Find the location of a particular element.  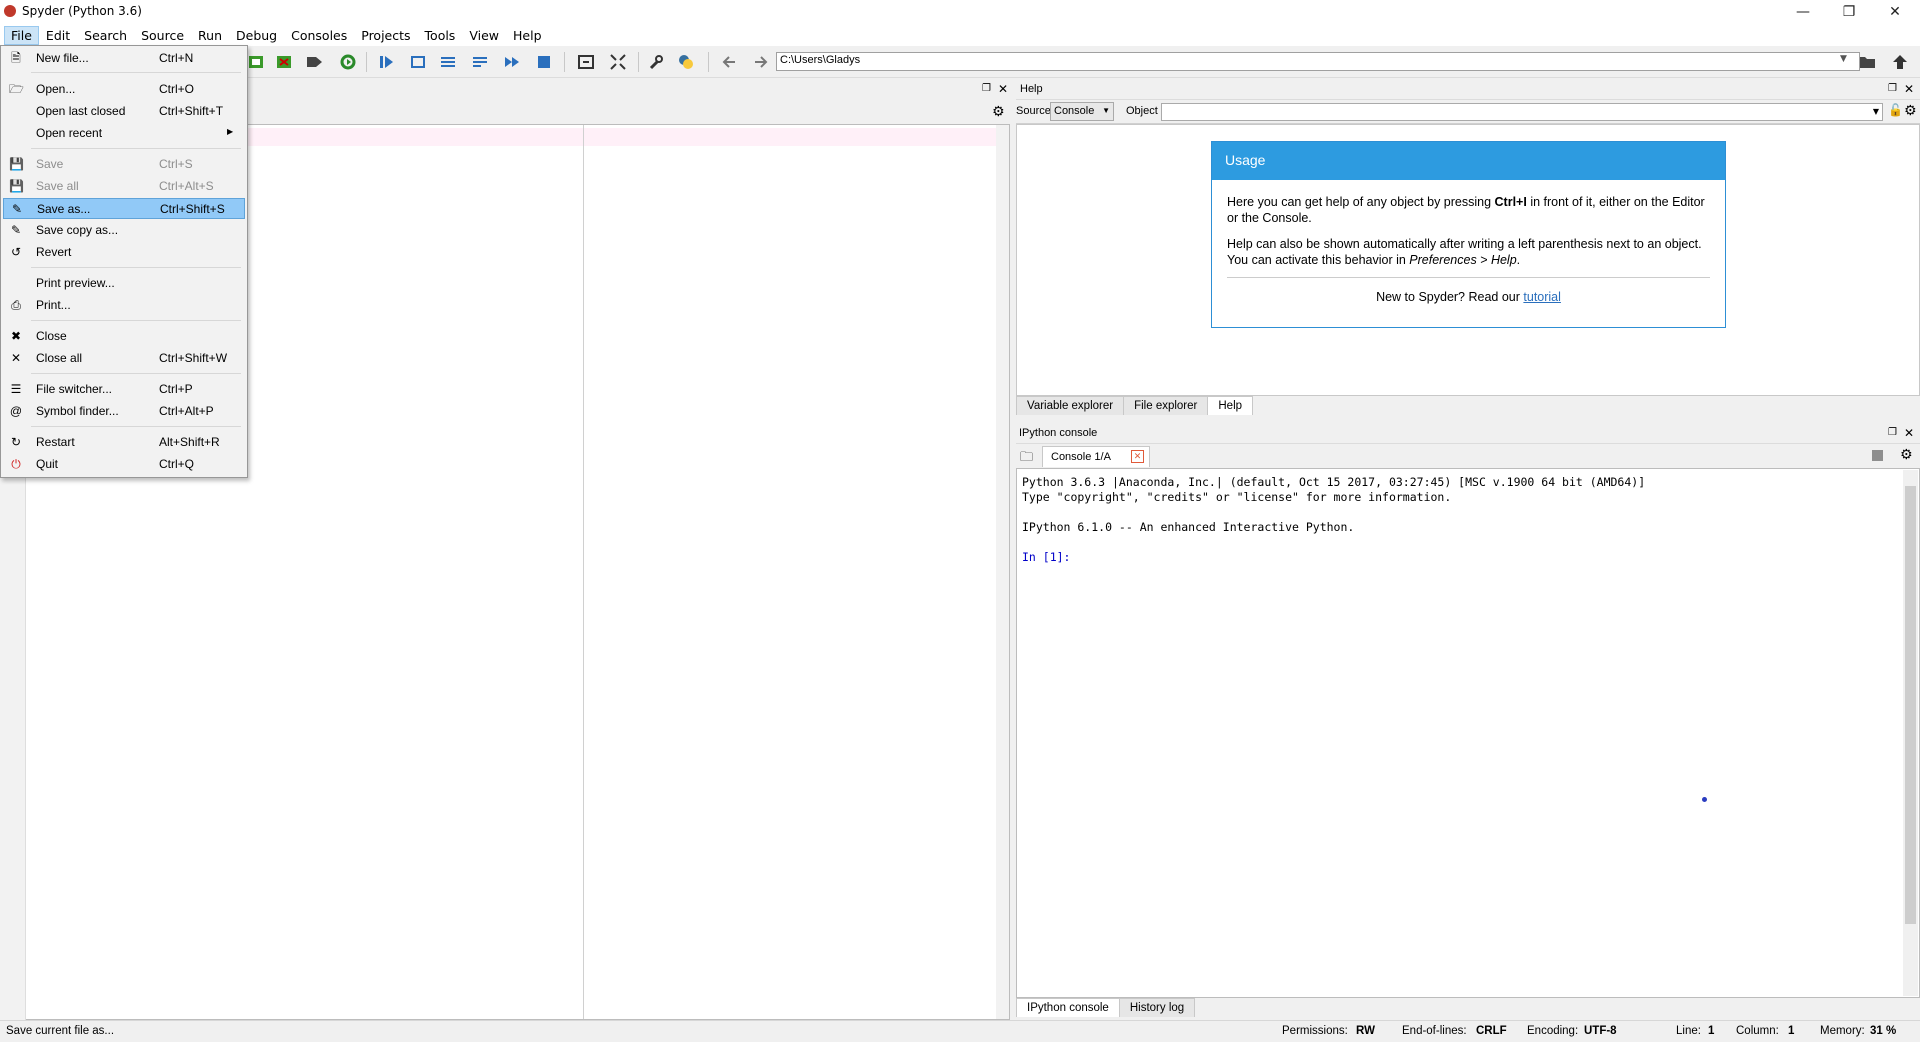

object-label: Object is located at coordinates (1142, 111).